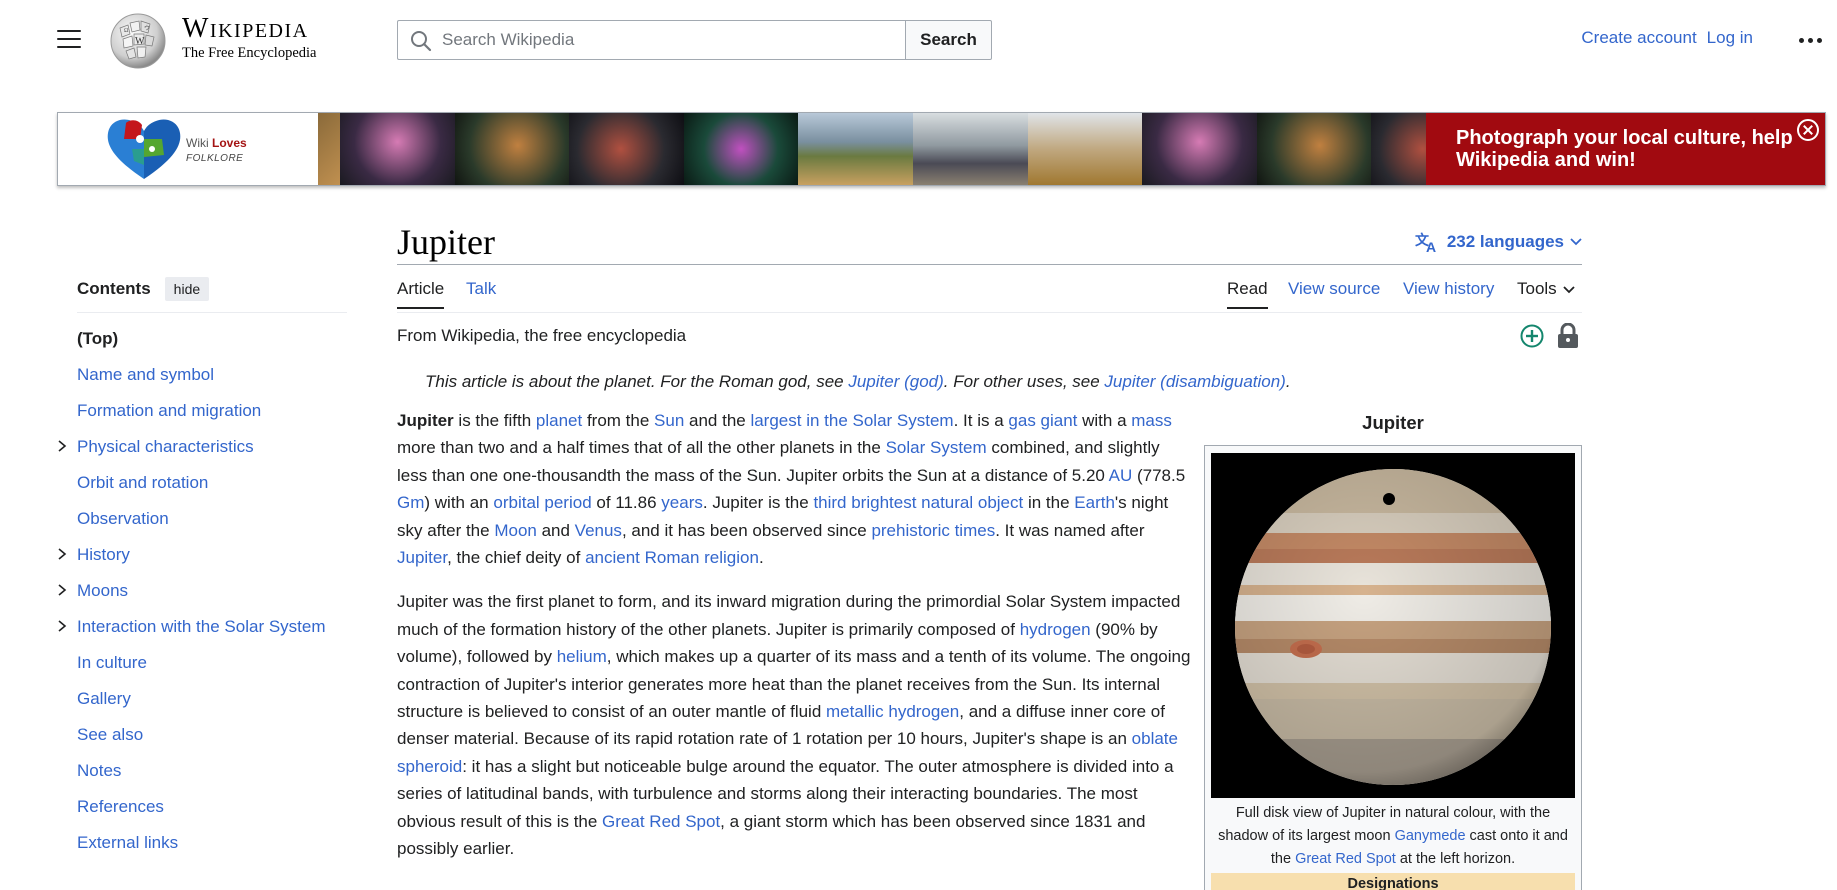 This screenshot has width=1837, height=890. I want to click on jupiter-planet-illustration, so click(1393, 625).